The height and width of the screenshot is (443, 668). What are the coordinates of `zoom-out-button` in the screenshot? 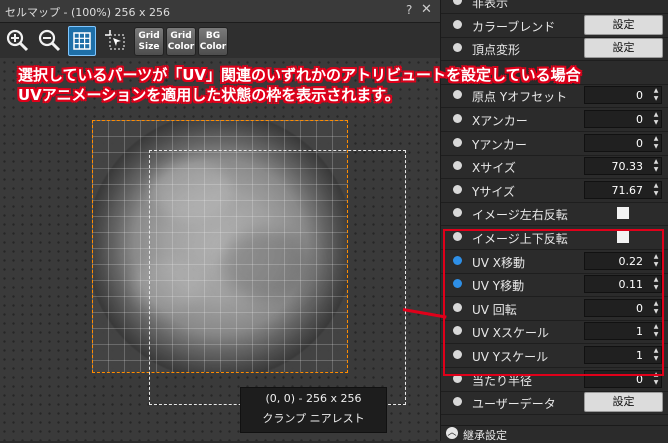 It's located at (49, 40).